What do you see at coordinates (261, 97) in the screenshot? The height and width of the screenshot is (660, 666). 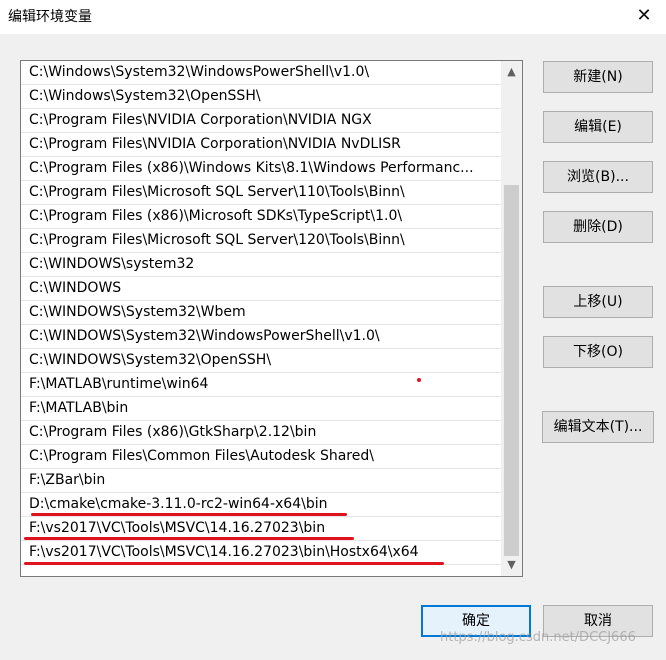 I see `path-list-item: C:\Windows\System32\OpenSSH\` at bounding box center [261, 97].